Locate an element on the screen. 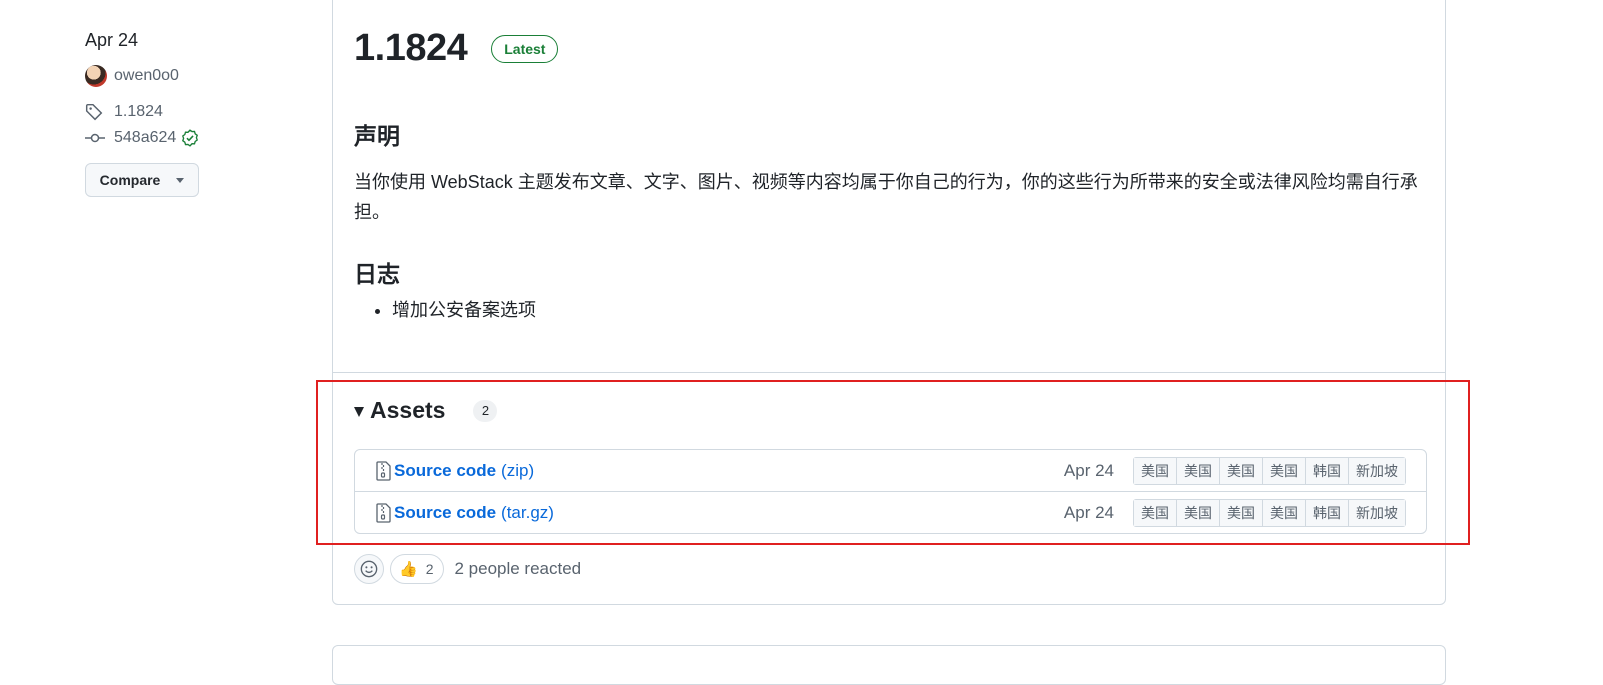 This screenshot has height=685, width=1603. commit-icon is located at coordinates (96, 138).